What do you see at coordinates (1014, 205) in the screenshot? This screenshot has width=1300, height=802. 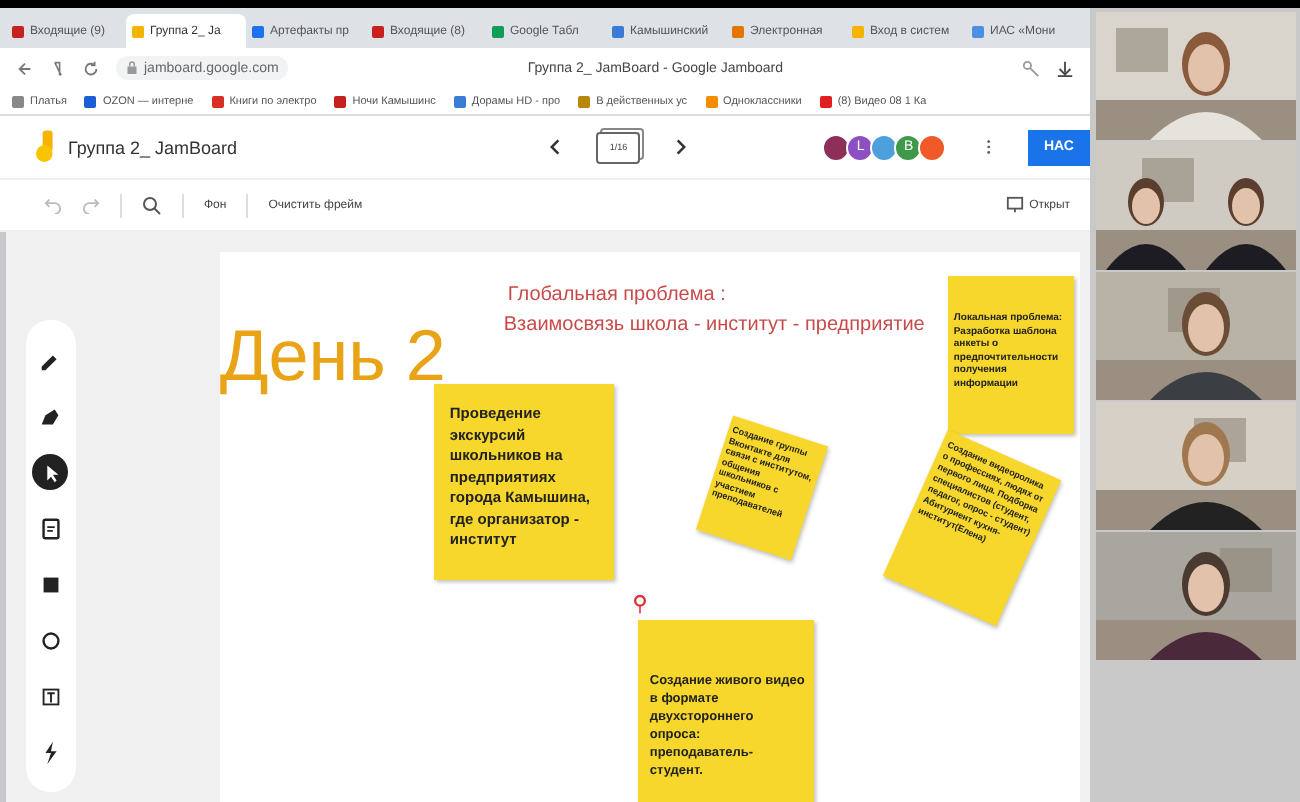 I see `present-icon` at bounding box center [1014, 205].